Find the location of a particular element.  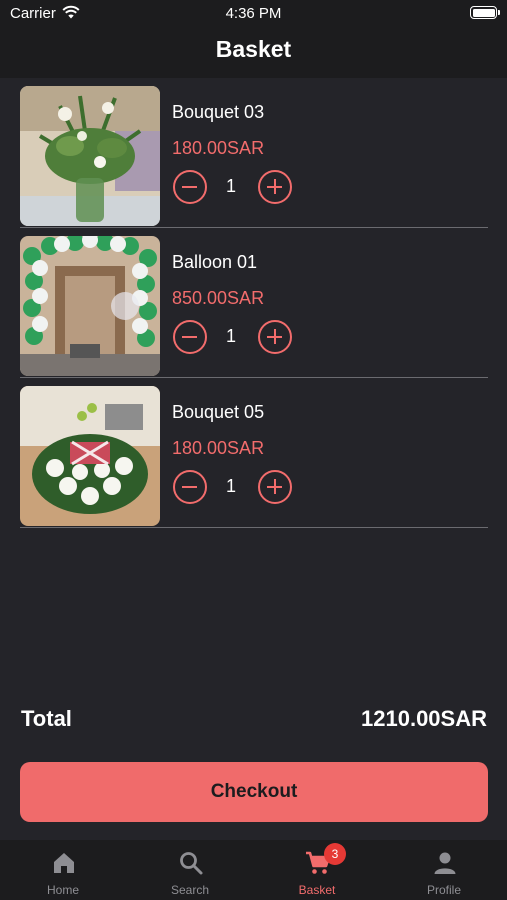

product-price: 850.00SAR is located at coordinates (218, 298).